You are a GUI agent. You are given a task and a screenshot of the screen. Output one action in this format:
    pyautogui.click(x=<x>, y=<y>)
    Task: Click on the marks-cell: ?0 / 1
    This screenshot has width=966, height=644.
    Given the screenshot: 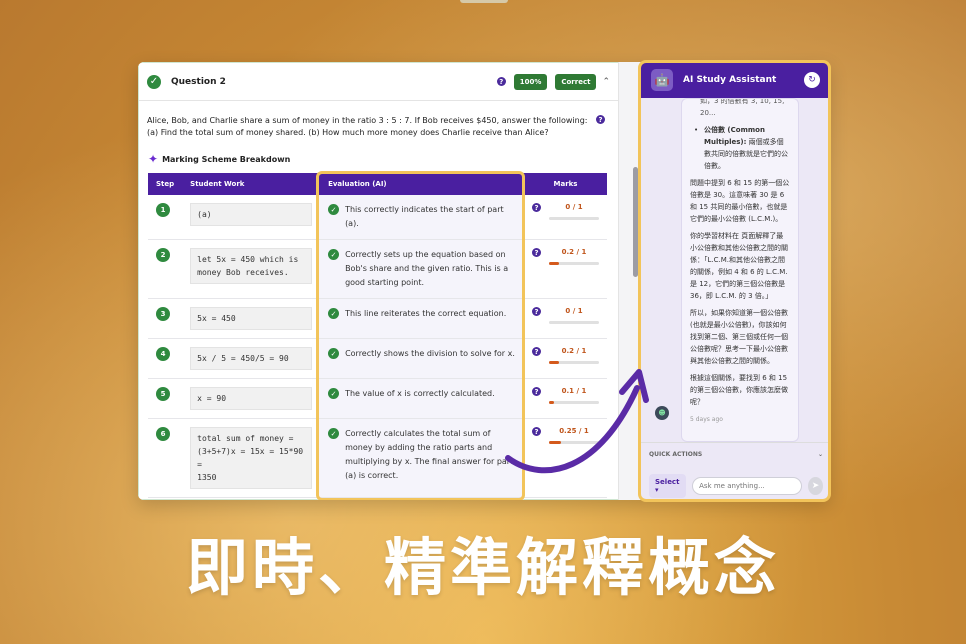 What is the action you would take?
    pyautogui.click(x=565, y=498)
    